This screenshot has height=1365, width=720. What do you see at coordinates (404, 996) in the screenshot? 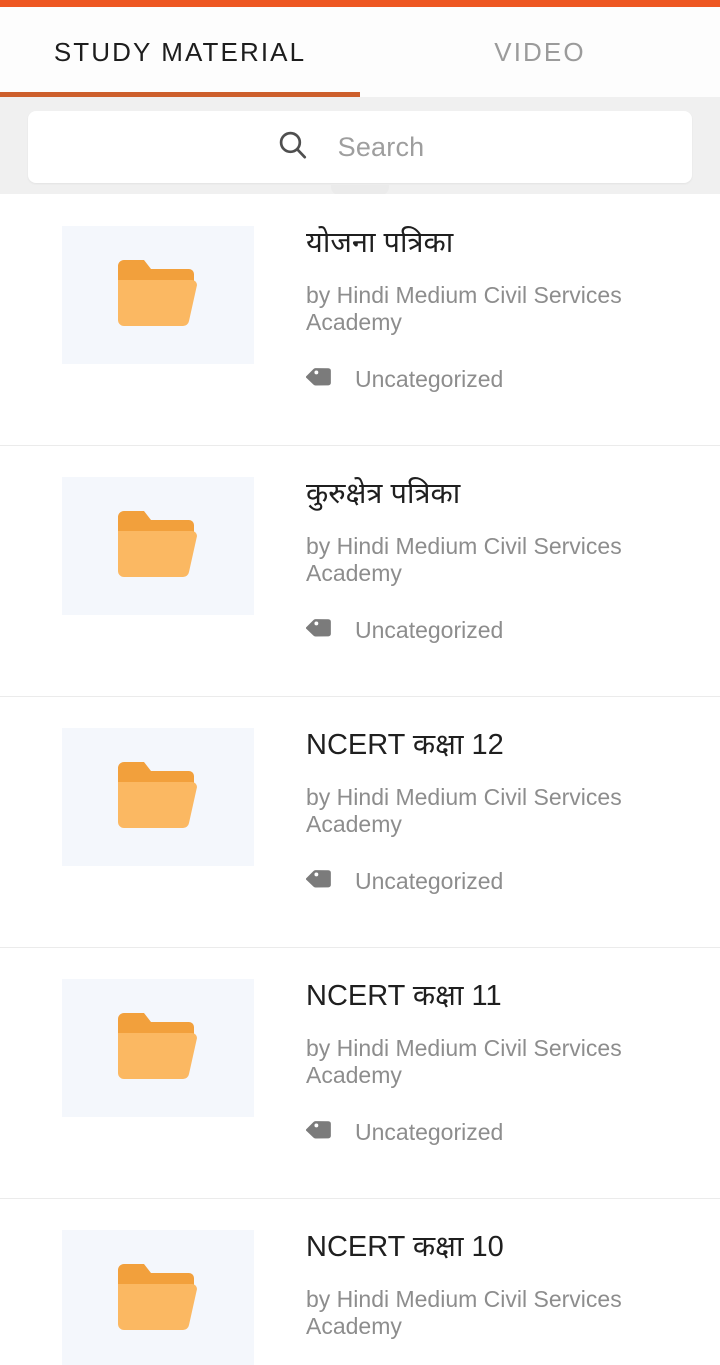
I see `item-title: NCERT कक्षा 11` at bounding box center [404, 996].